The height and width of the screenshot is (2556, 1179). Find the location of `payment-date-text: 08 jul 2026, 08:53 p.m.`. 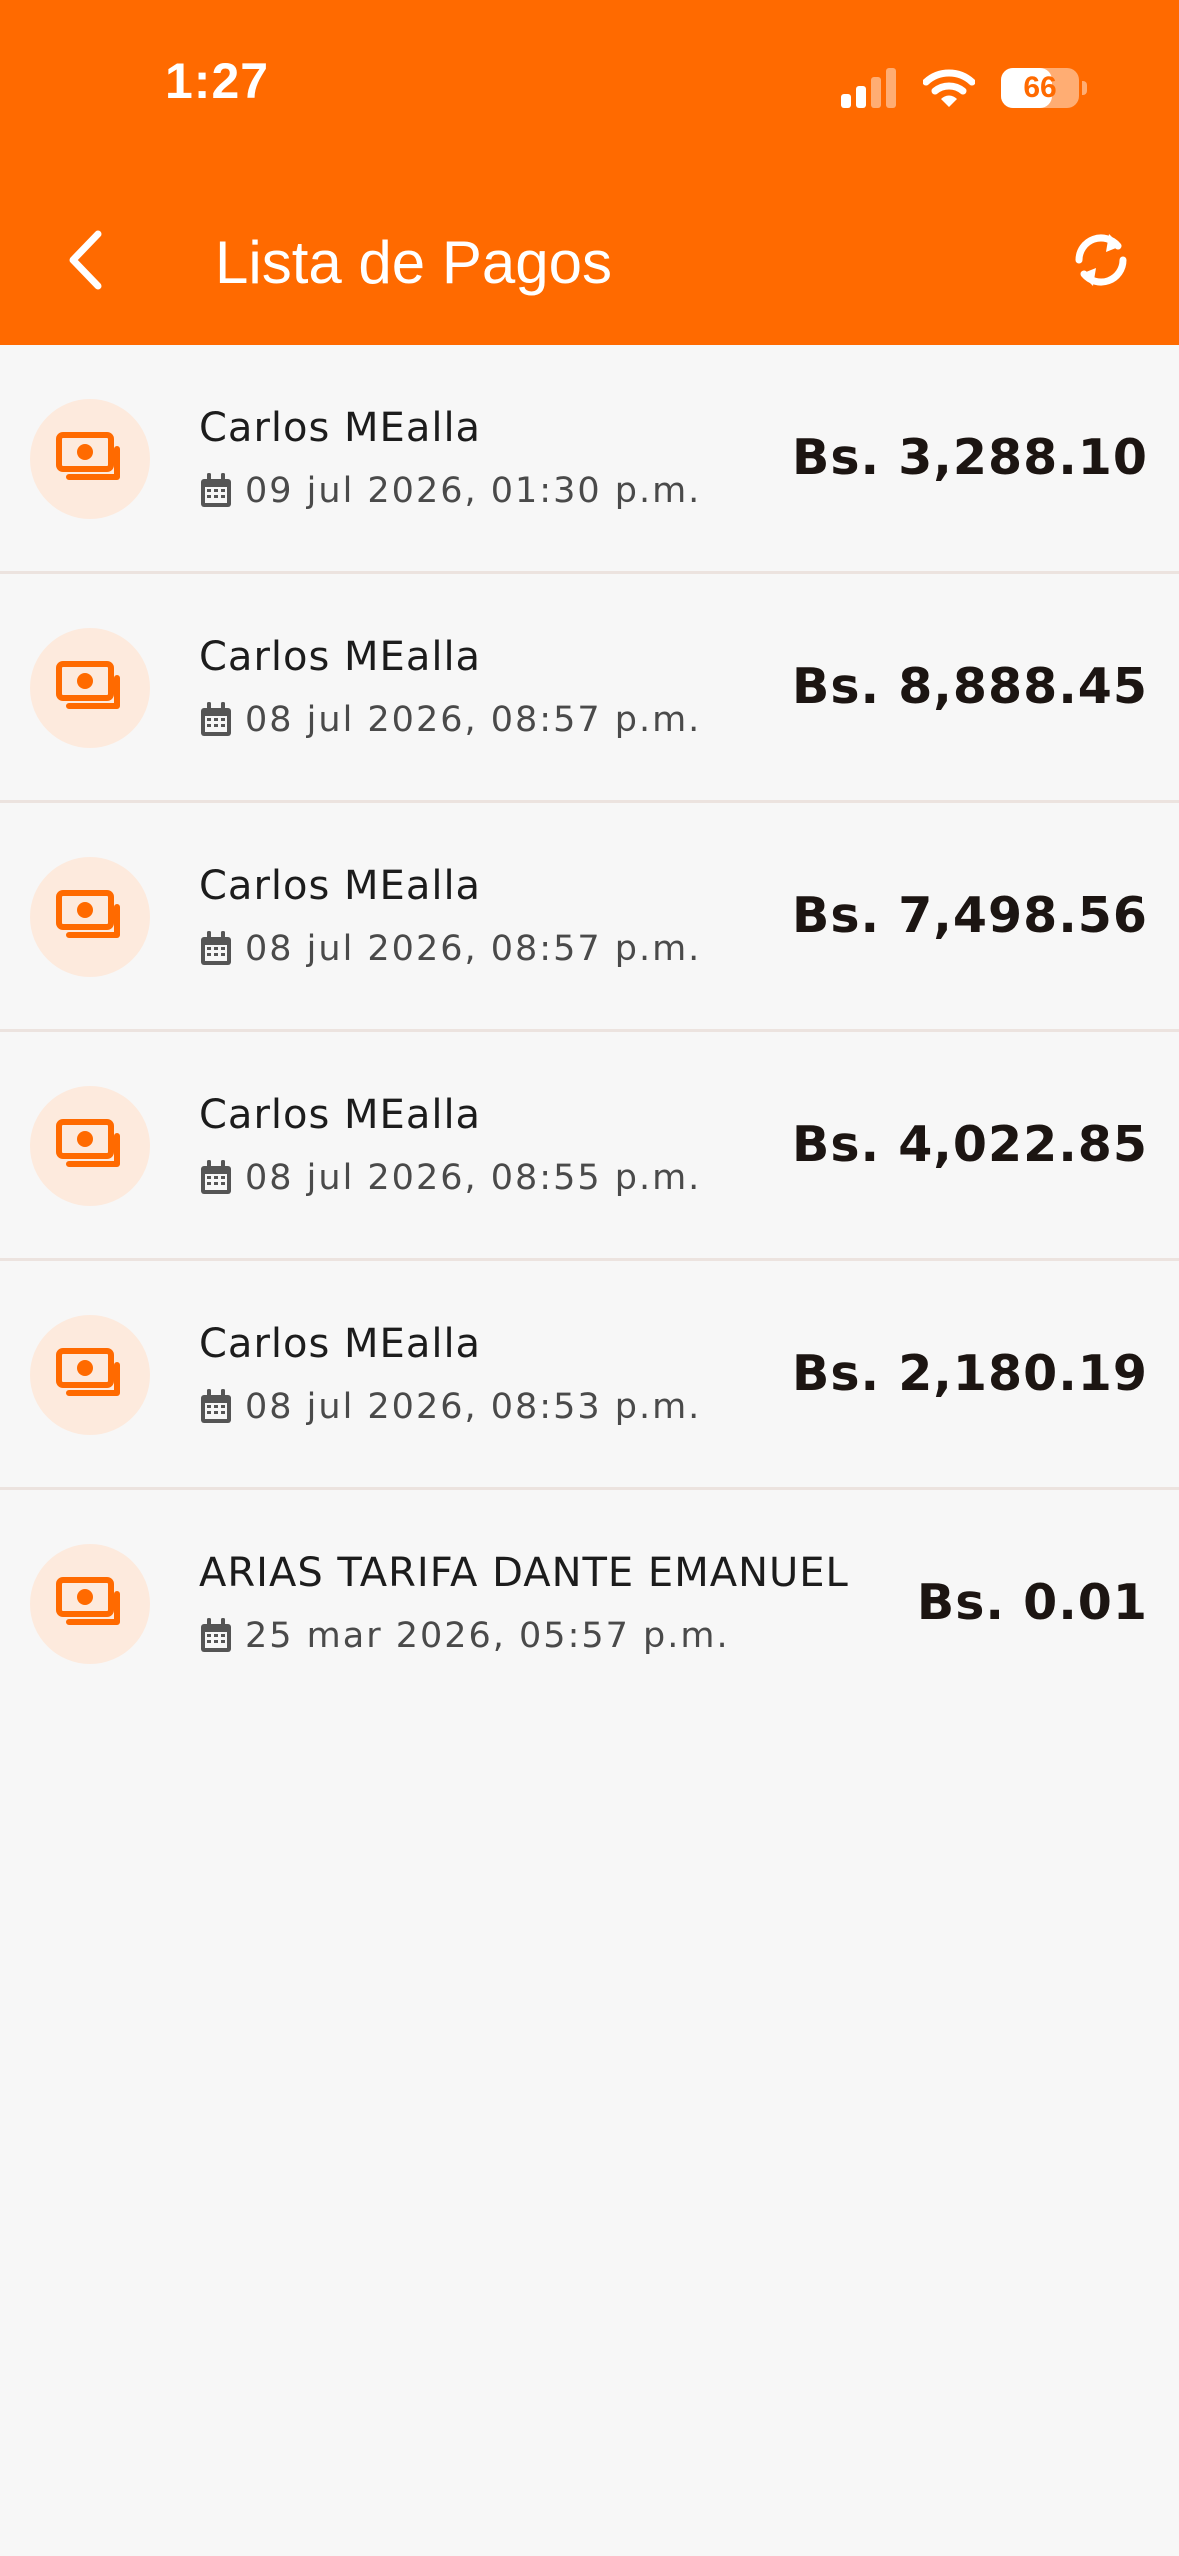

payment-date-text: 08 jul 2026, 08:53 p.m. is located at coordinates (473, 1407).